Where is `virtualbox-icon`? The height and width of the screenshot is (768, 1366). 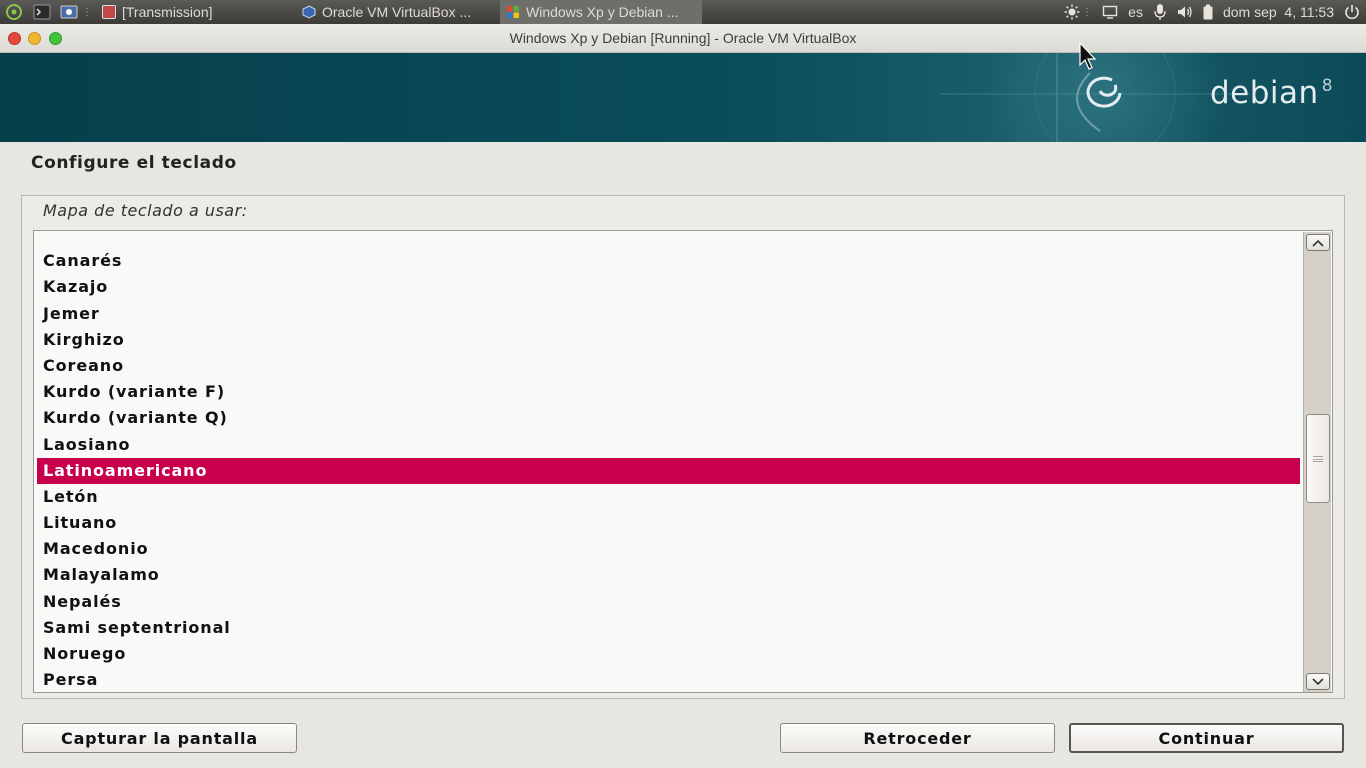
virtualbox-icon is located at coordinates (309, 12).